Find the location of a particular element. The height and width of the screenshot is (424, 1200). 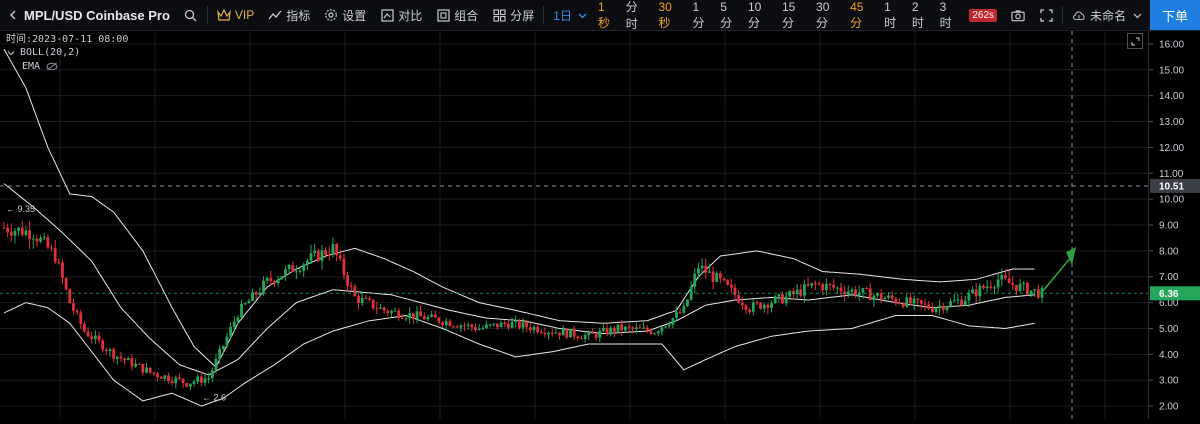

vip-button: VIP is located at coordinates (235, 15).